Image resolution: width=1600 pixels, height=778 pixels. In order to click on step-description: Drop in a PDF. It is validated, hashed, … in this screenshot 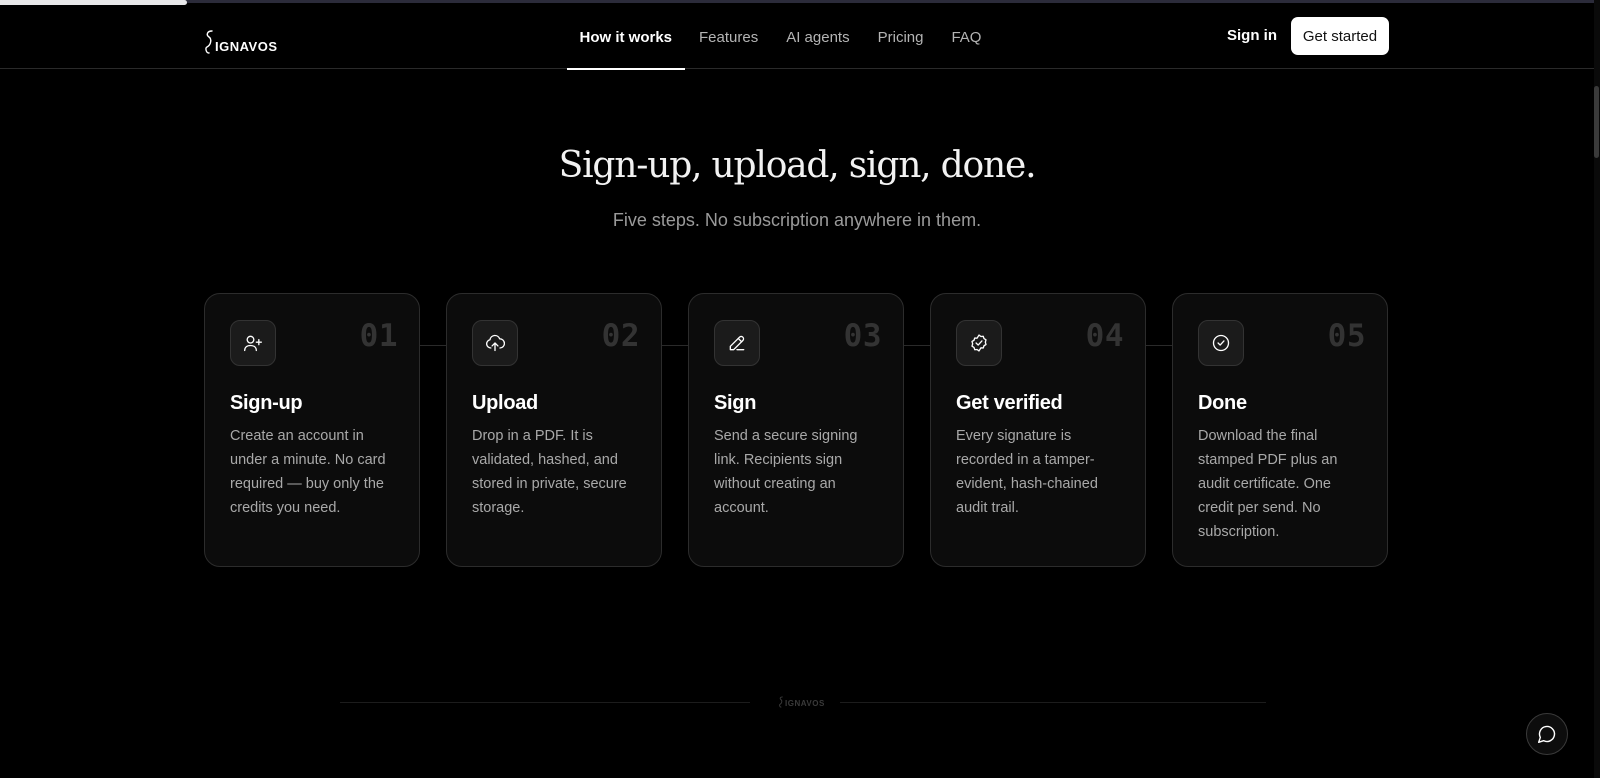, I will do `click(549, 472)`.